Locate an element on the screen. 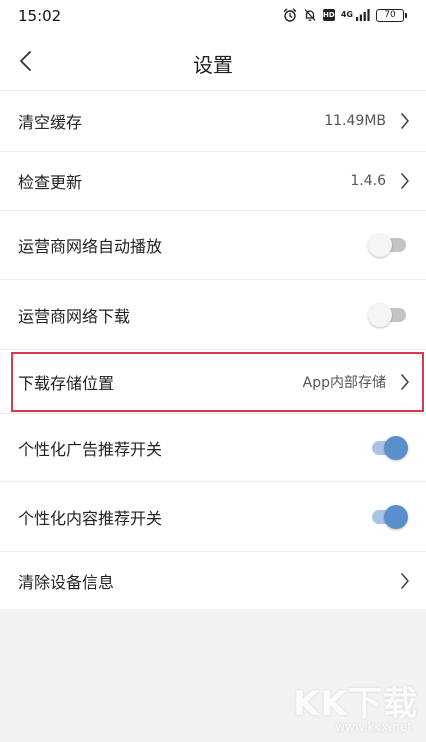  watermark-url: www.kkx.net is located at coordinates (373, 727).